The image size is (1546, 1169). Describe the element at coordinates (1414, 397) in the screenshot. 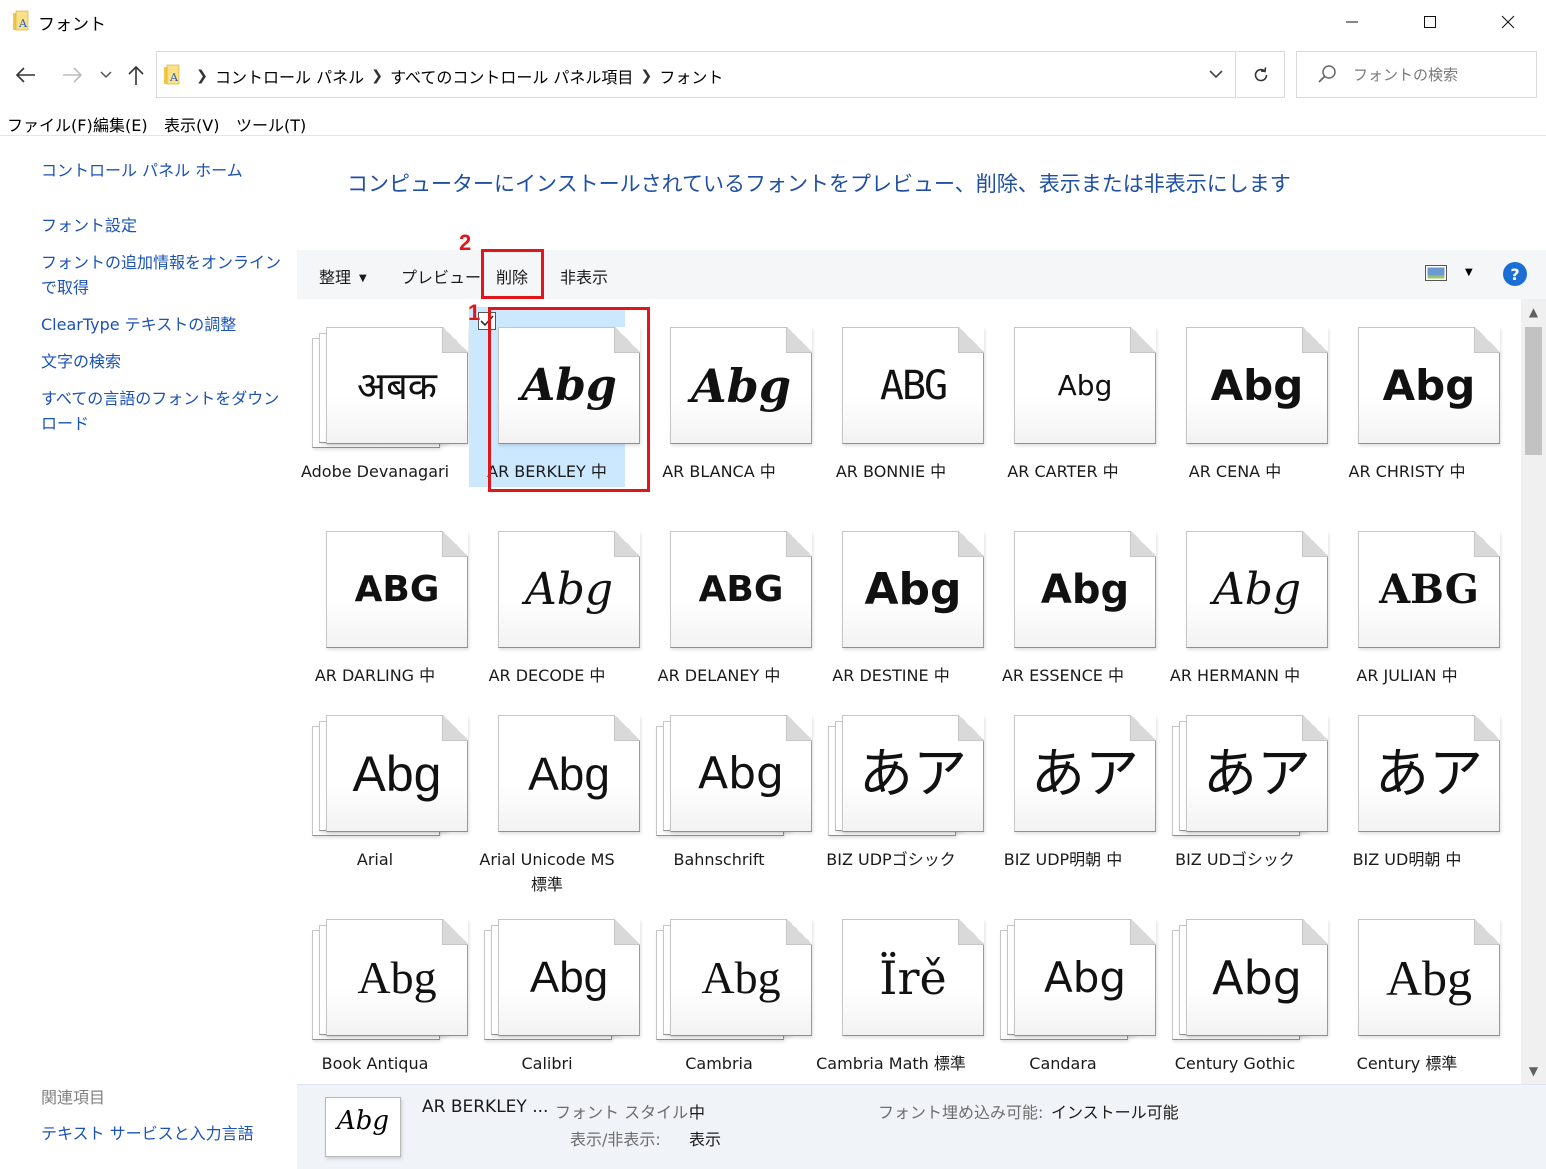

I see `font-item: Abg AR CHRISTY 中` at that location.